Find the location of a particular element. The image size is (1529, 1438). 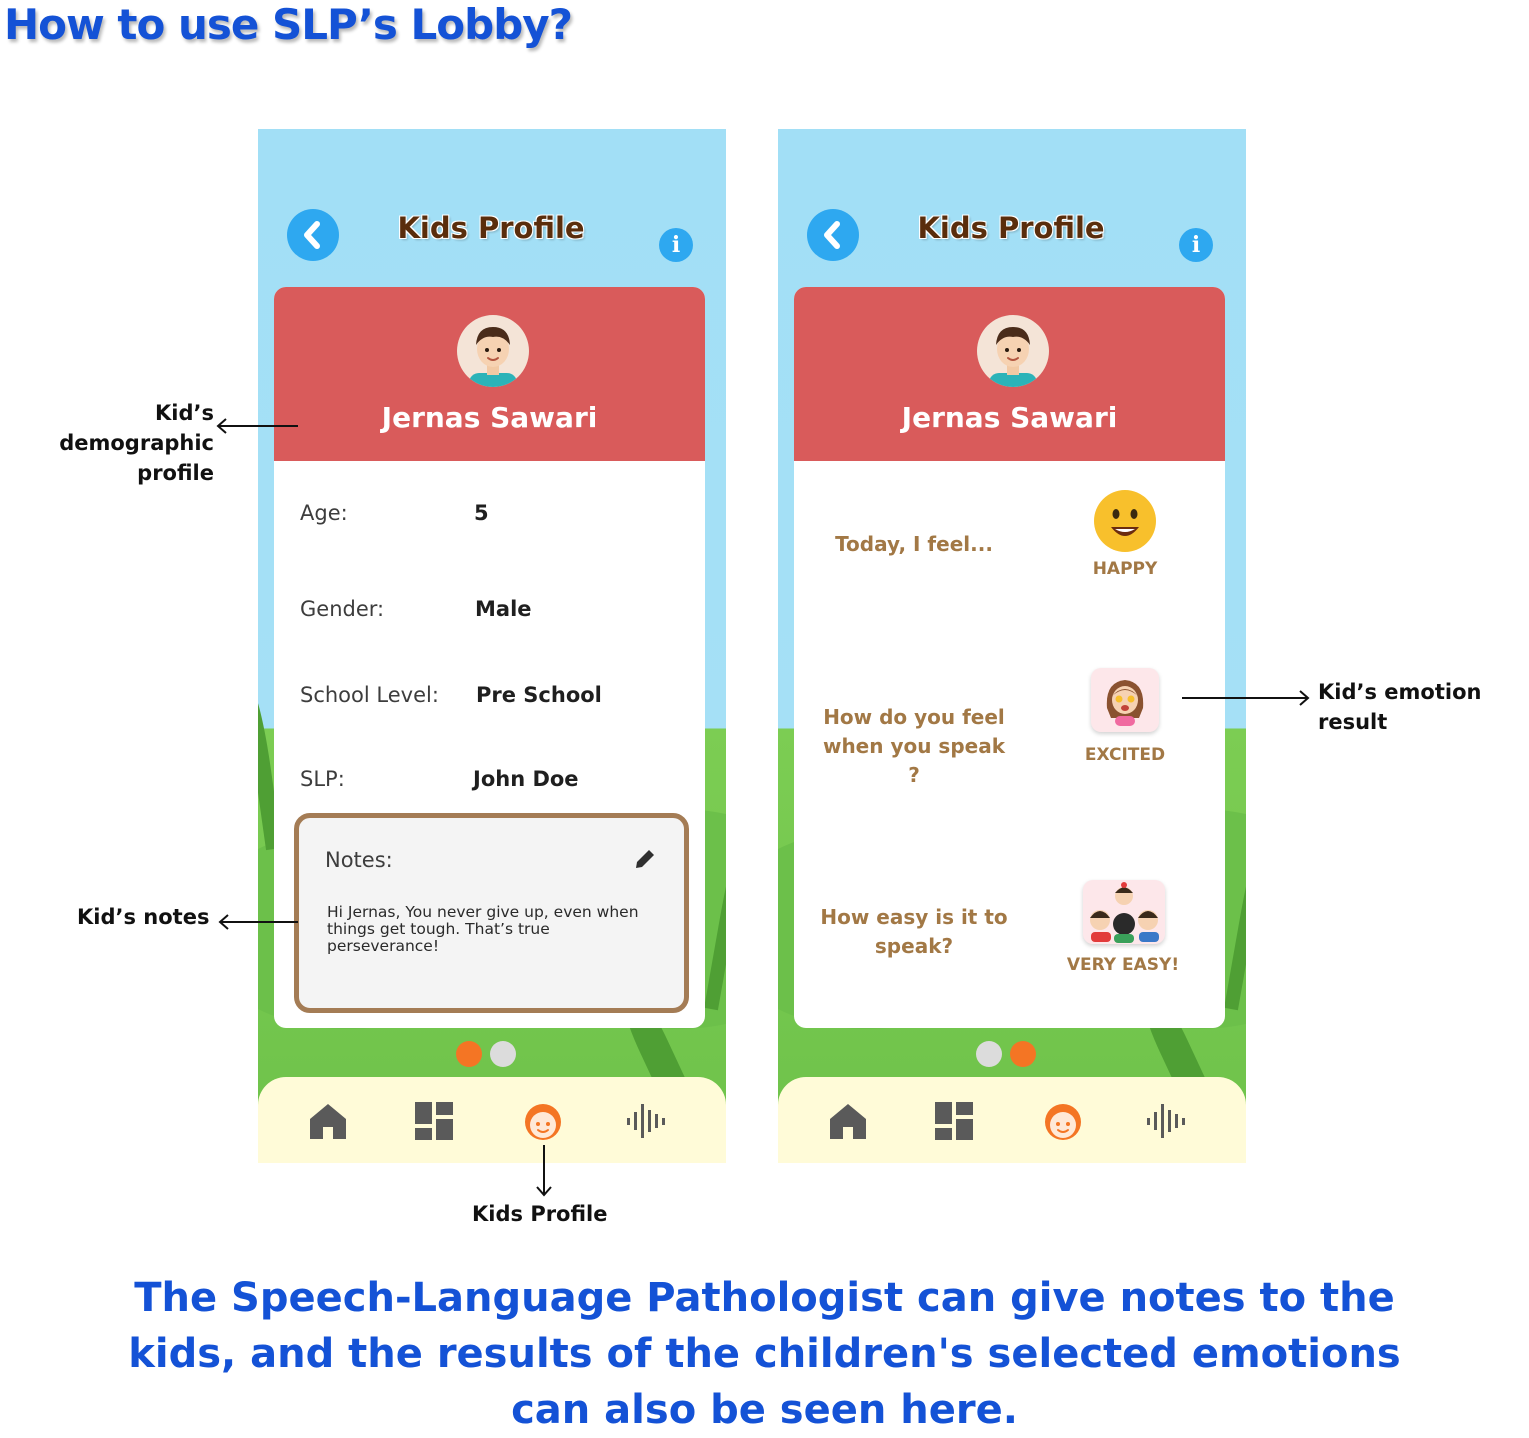

annotation-notes: Kid’s notes is located at coordinates (143, 917).